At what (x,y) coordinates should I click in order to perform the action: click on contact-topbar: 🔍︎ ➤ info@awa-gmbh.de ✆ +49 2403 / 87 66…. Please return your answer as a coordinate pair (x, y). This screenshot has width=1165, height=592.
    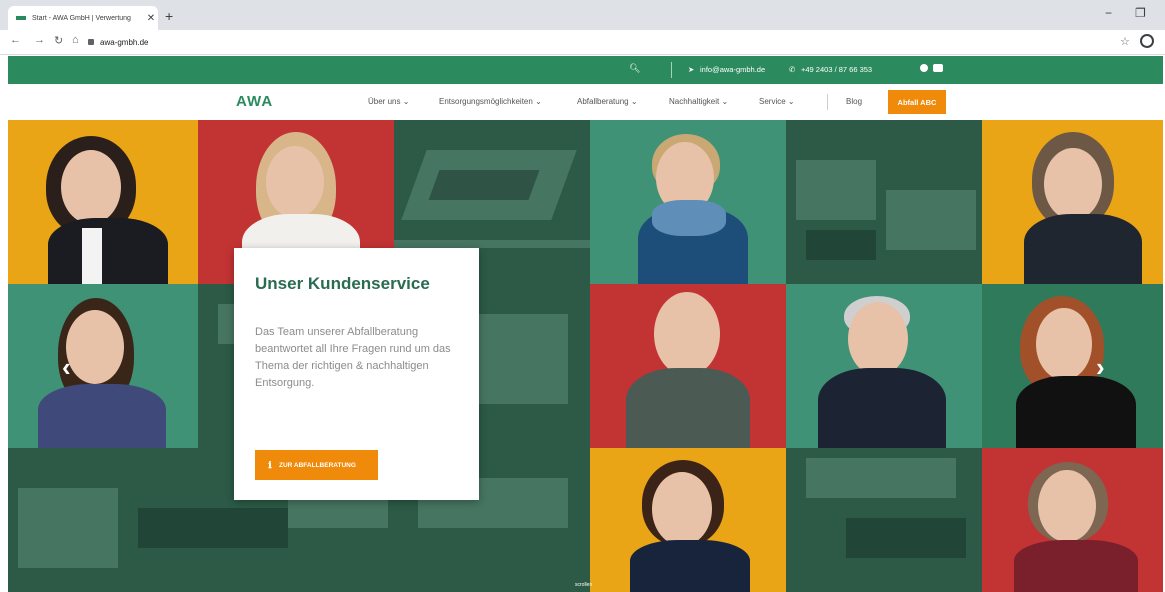
    Looking at the image, I should click on (585, 70).